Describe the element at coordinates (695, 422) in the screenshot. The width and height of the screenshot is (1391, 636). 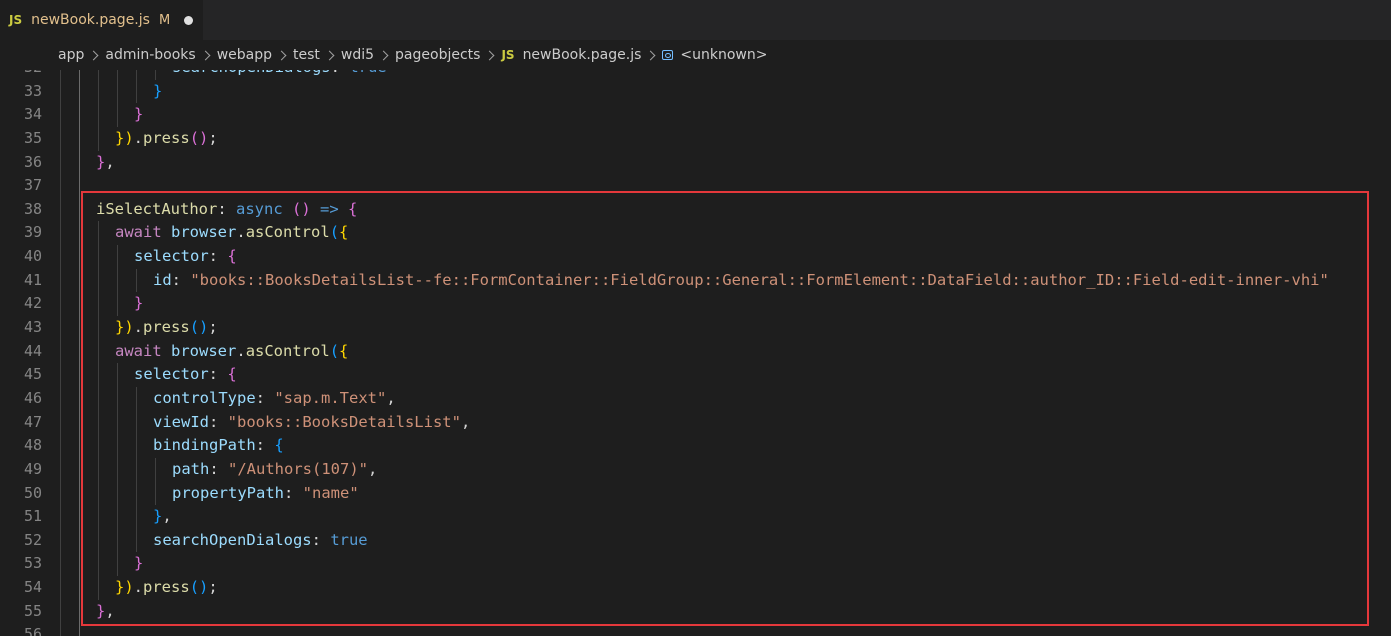
I see `code-line: 47 viewId: "books::BooksDetailsList",` at that location.